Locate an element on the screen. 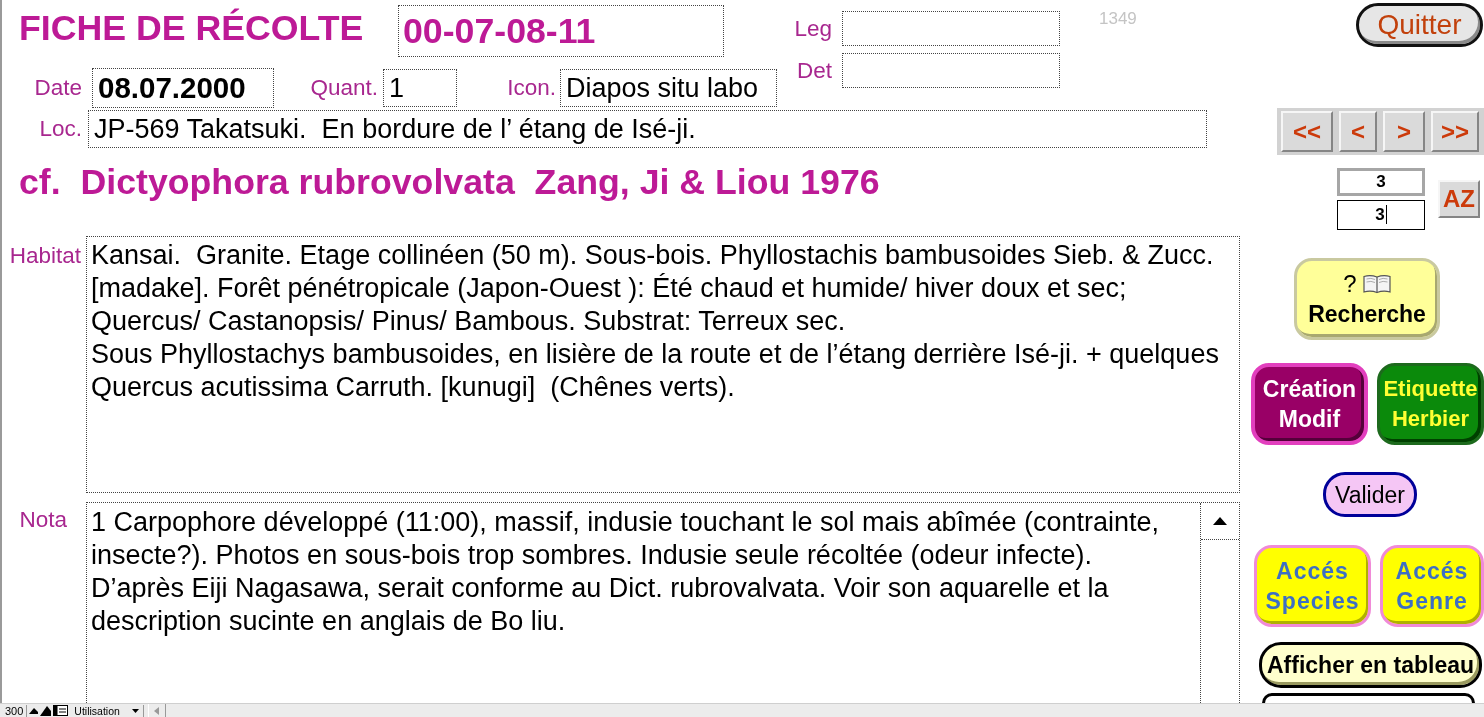  access-button: Accés Genre is located at coordinates (1432, 586).